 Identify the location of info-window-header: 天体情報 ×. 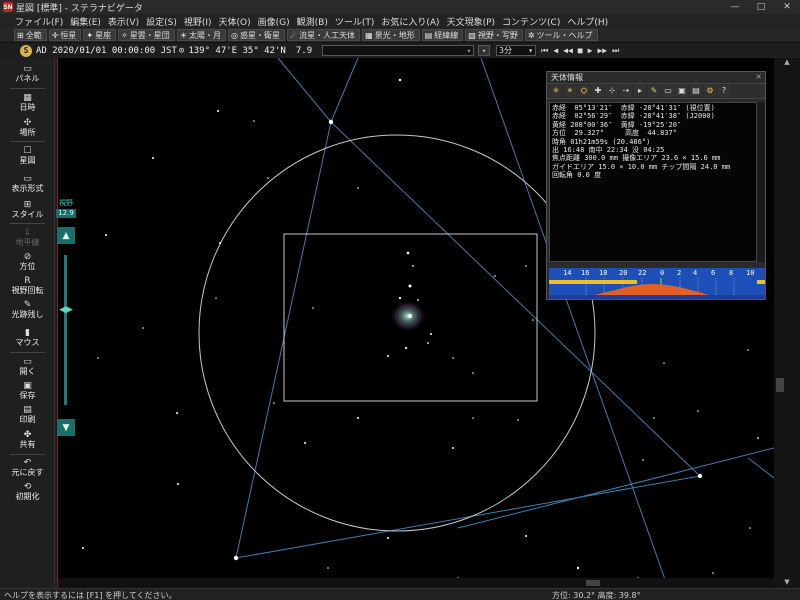
(656, 78).